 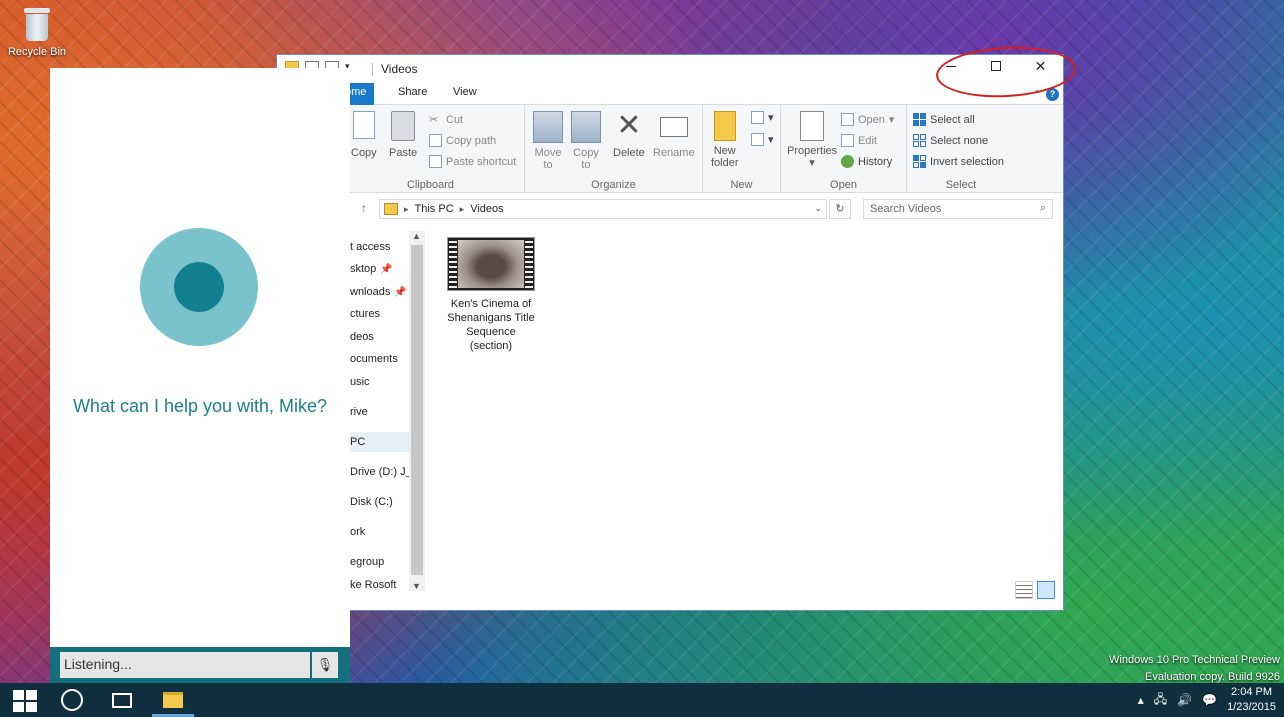 I want to click on paste-icon, so click(x=403, y=126).